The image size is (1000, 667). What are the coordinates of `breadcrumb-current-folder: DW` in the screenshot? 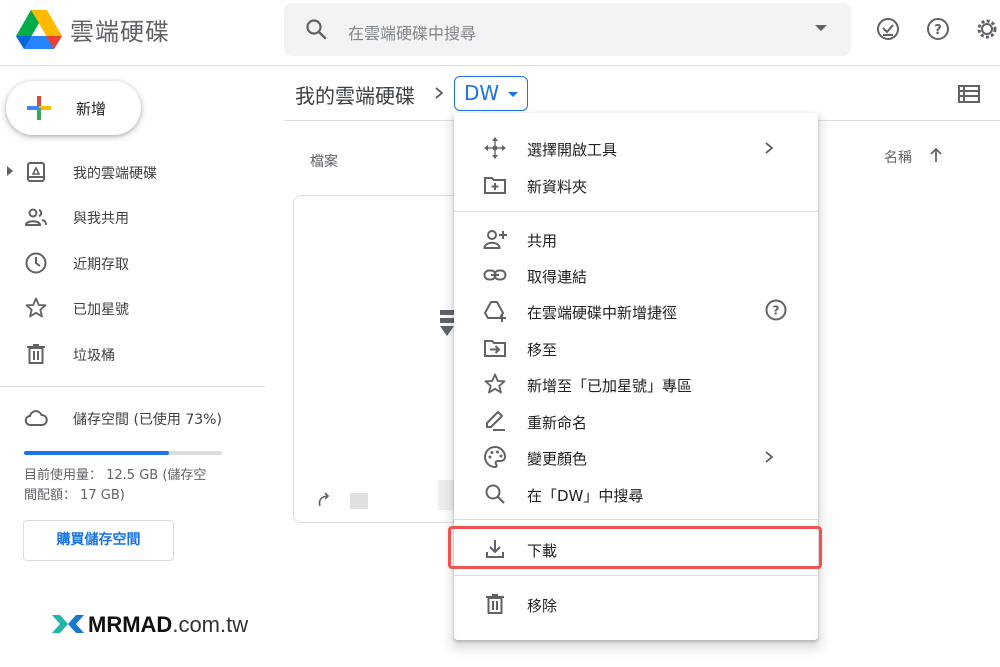 It's located at (491, 93).